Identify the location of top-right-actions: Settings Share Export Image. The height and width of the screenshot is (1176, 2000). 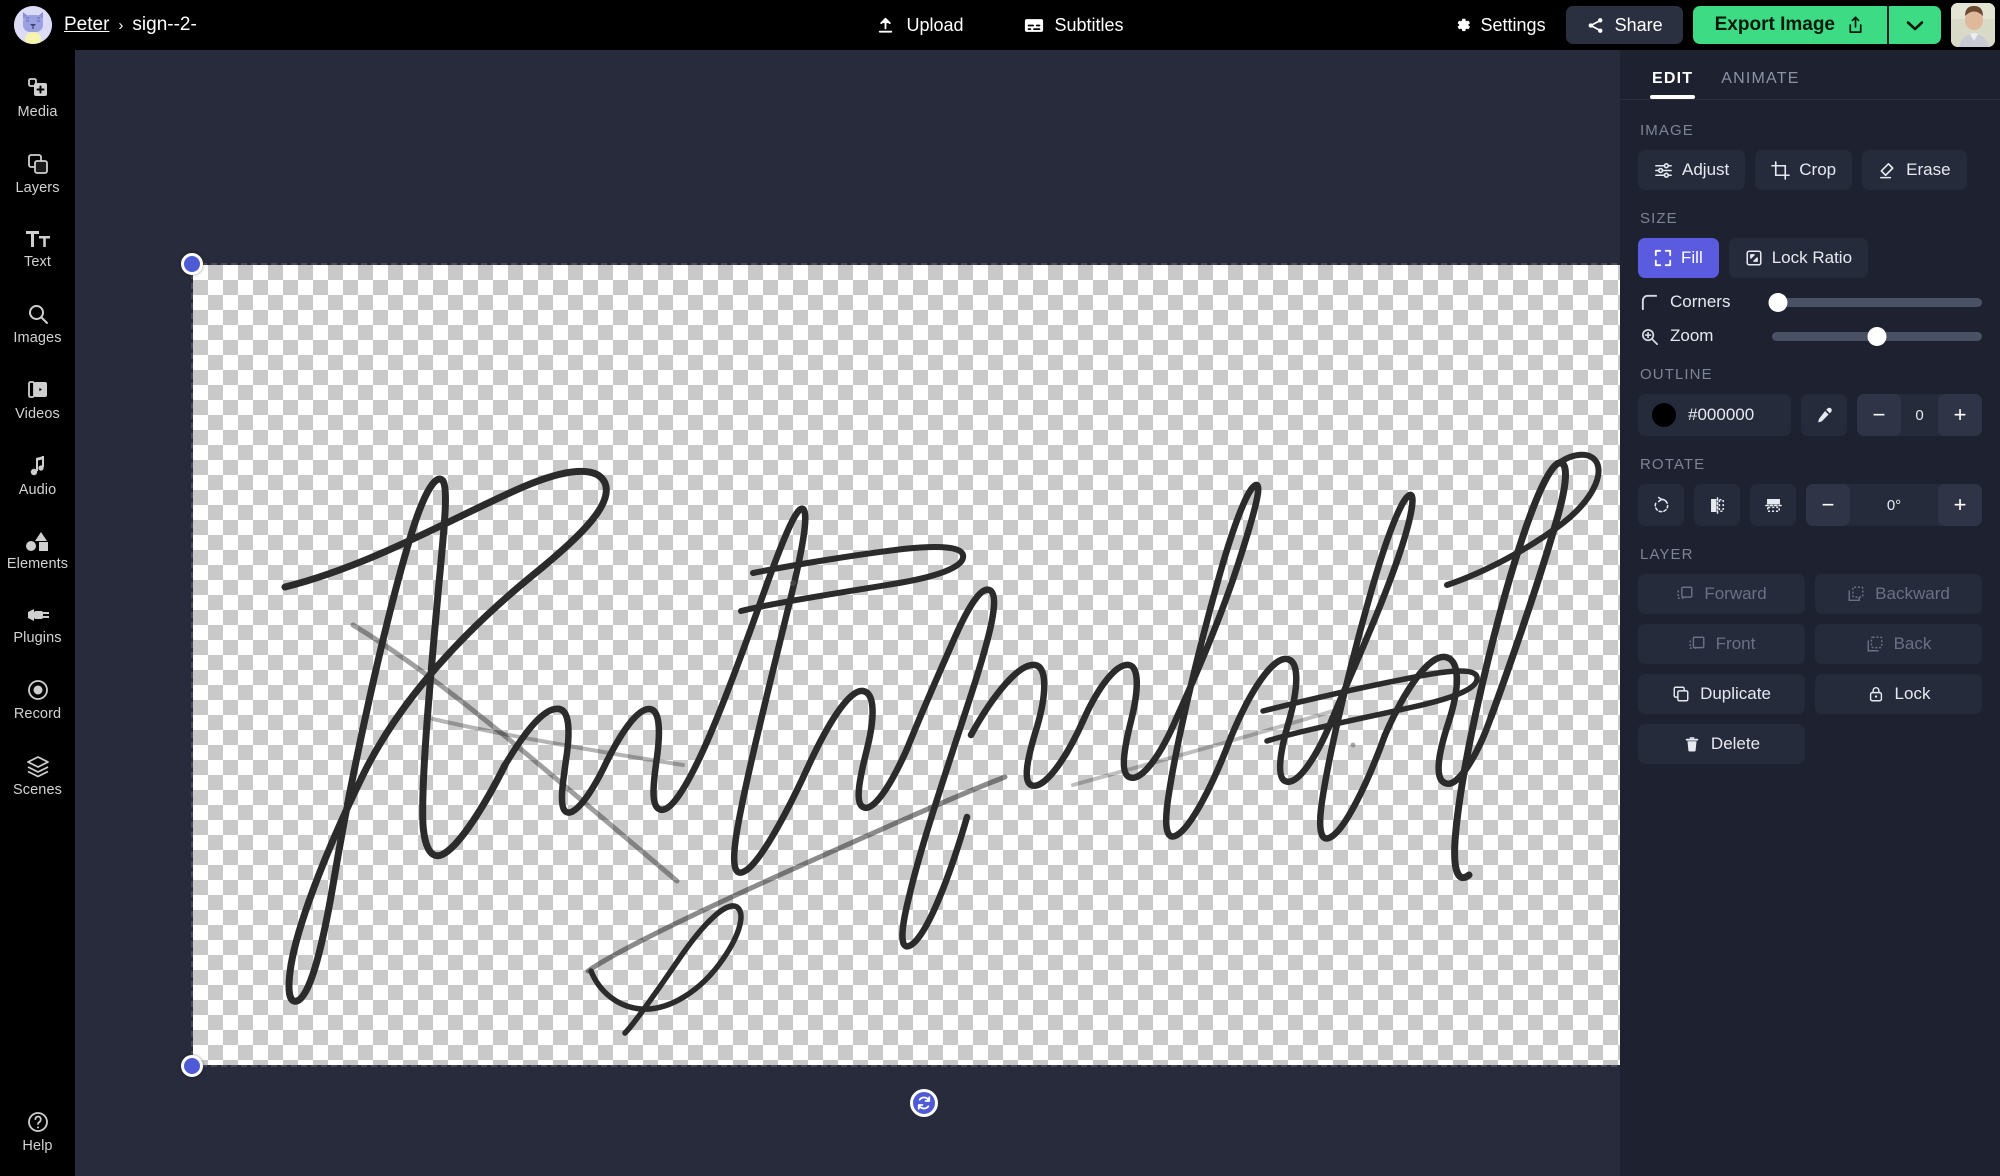
(1721, 25).